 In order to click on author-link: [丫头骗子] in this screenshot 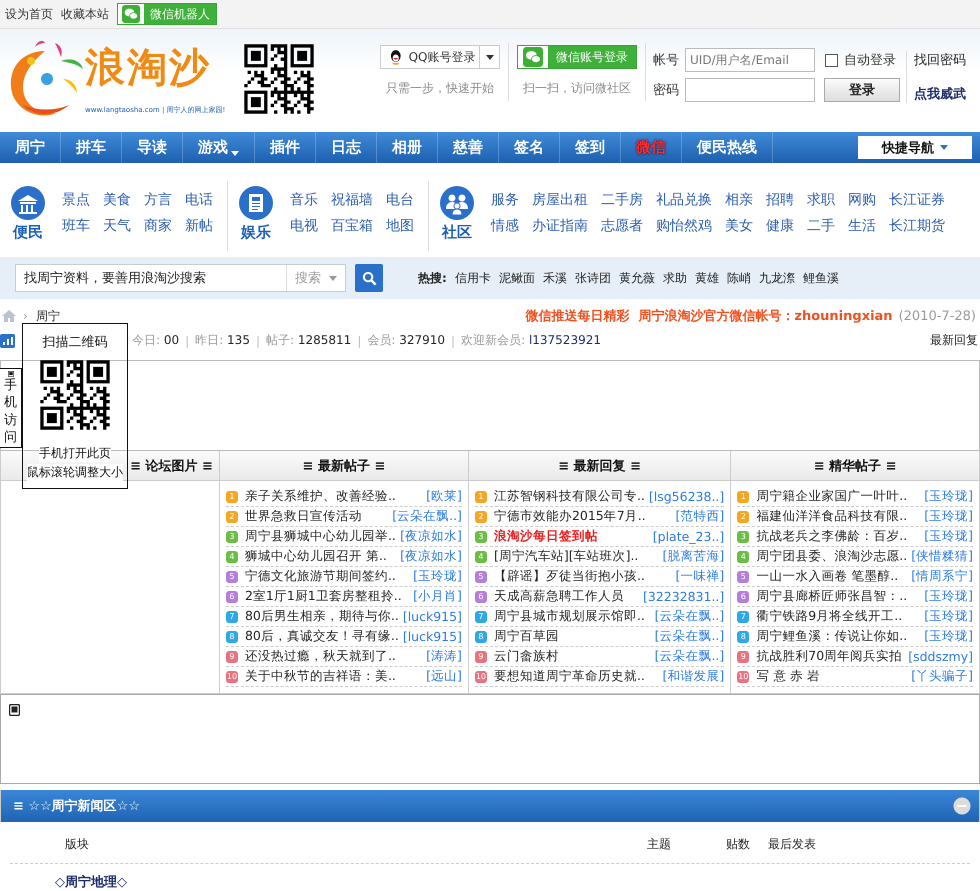, I will do `click(942, 676)`.